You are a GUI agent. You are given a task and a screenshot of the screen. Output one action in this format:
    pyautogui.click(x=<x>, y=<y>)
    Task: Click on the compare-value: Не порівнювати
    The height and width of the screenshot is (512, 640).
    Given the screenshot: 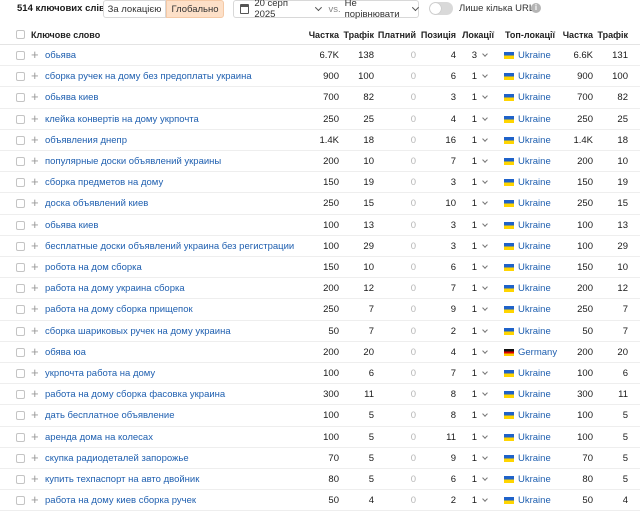 What is the action you would take?
    pyautogui.click(x=377, y=10)
    